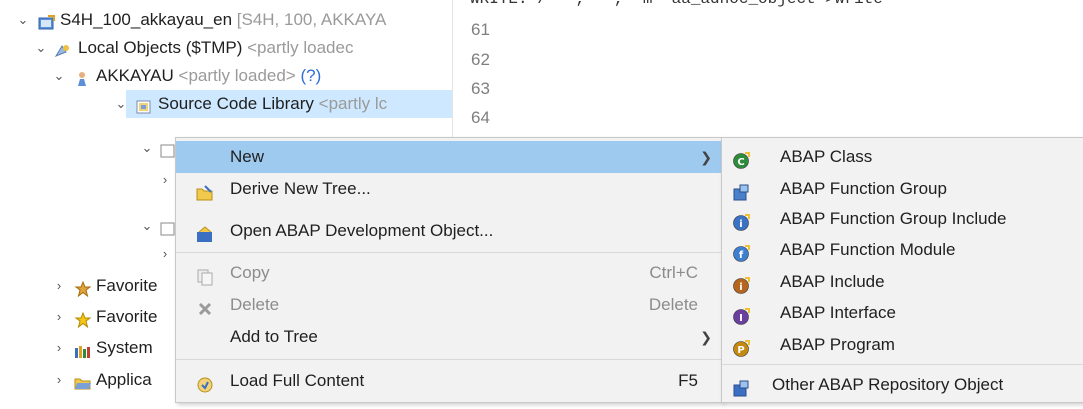  What do you see at coordinates (87, 180) in the screenshot?
I see `tree-node-hidden-2: ›` at bounding box center [87, 180].